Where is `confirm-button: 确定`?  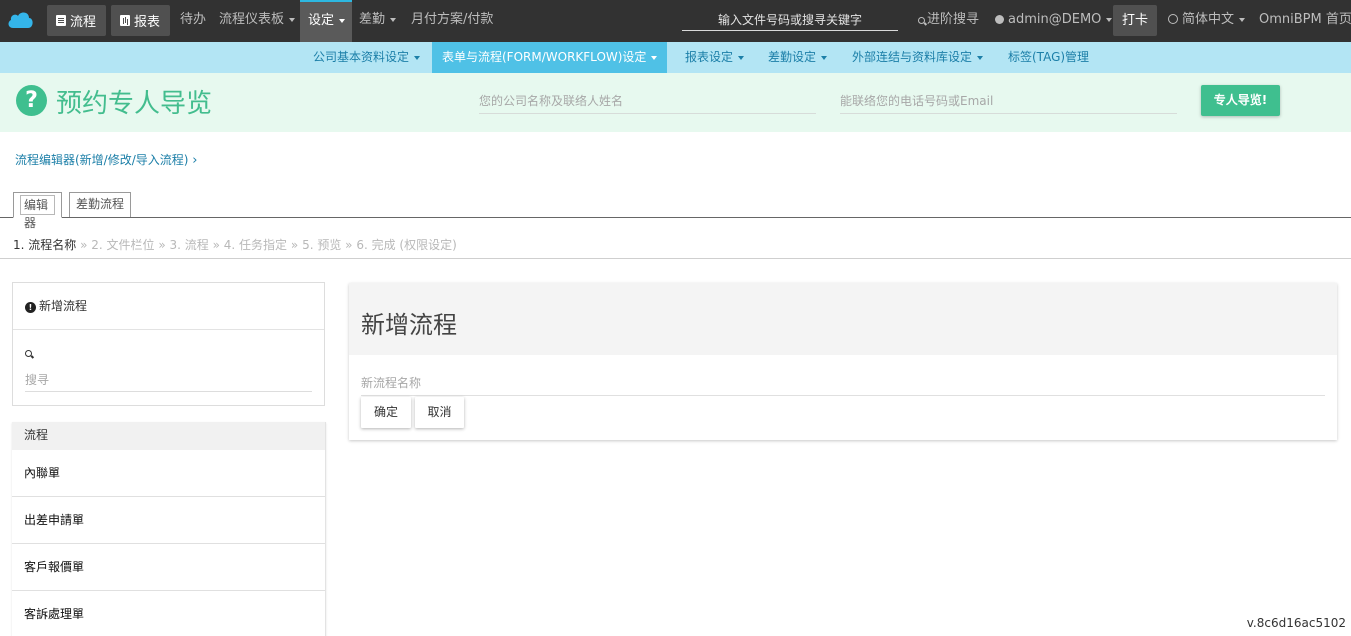 confirm-button: 确定 is located at coordinates (386, 412).